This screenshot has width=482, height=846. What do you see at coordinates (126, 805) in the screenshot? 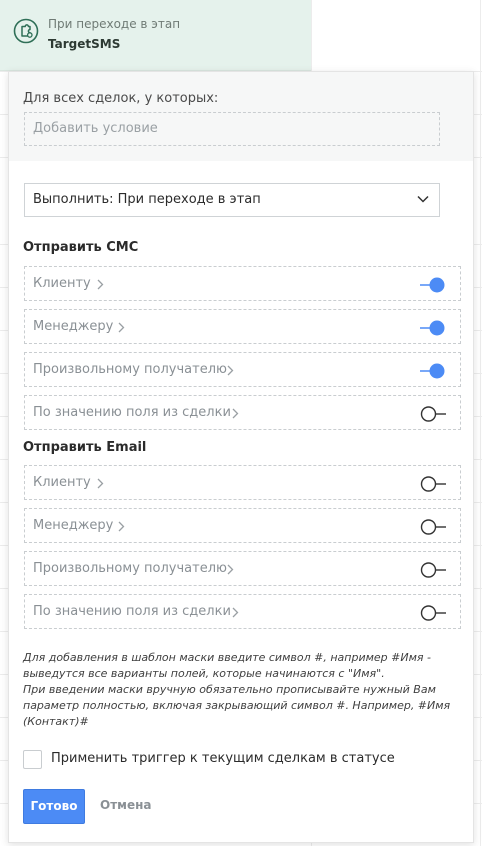
I see `cancel-button: Отмена` at bounding box center [126, 805].